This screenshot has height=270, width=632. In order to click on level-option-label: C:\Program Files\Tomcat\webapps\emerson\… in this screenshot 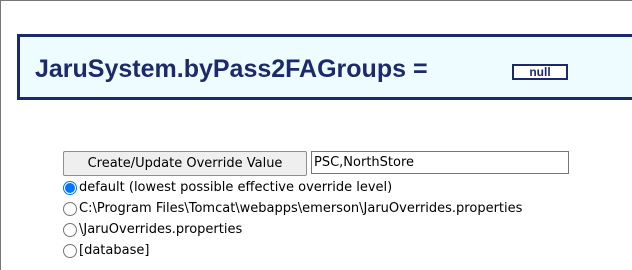, I will do `click(301, 208)`.